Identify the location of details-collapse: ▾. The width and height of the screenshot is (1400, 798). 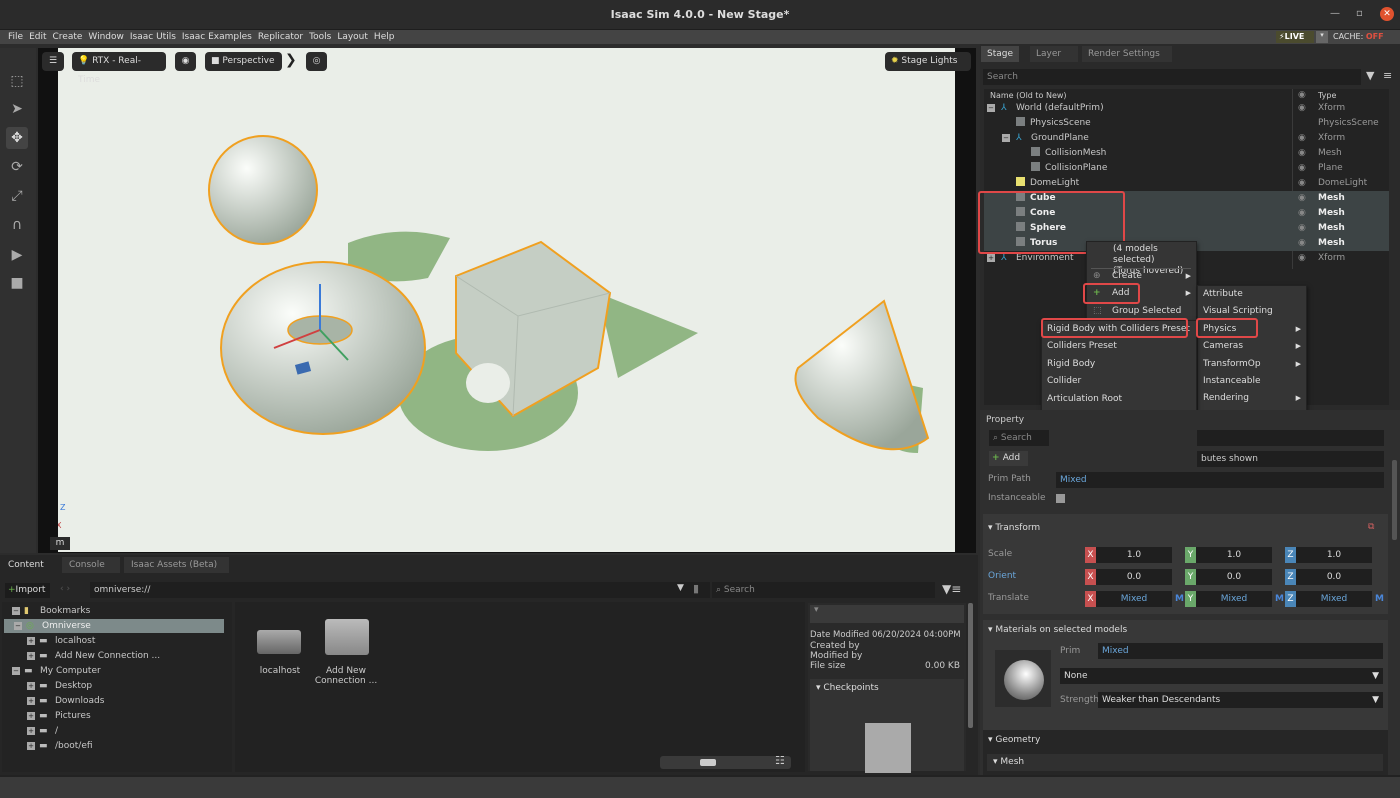
(887, 614).